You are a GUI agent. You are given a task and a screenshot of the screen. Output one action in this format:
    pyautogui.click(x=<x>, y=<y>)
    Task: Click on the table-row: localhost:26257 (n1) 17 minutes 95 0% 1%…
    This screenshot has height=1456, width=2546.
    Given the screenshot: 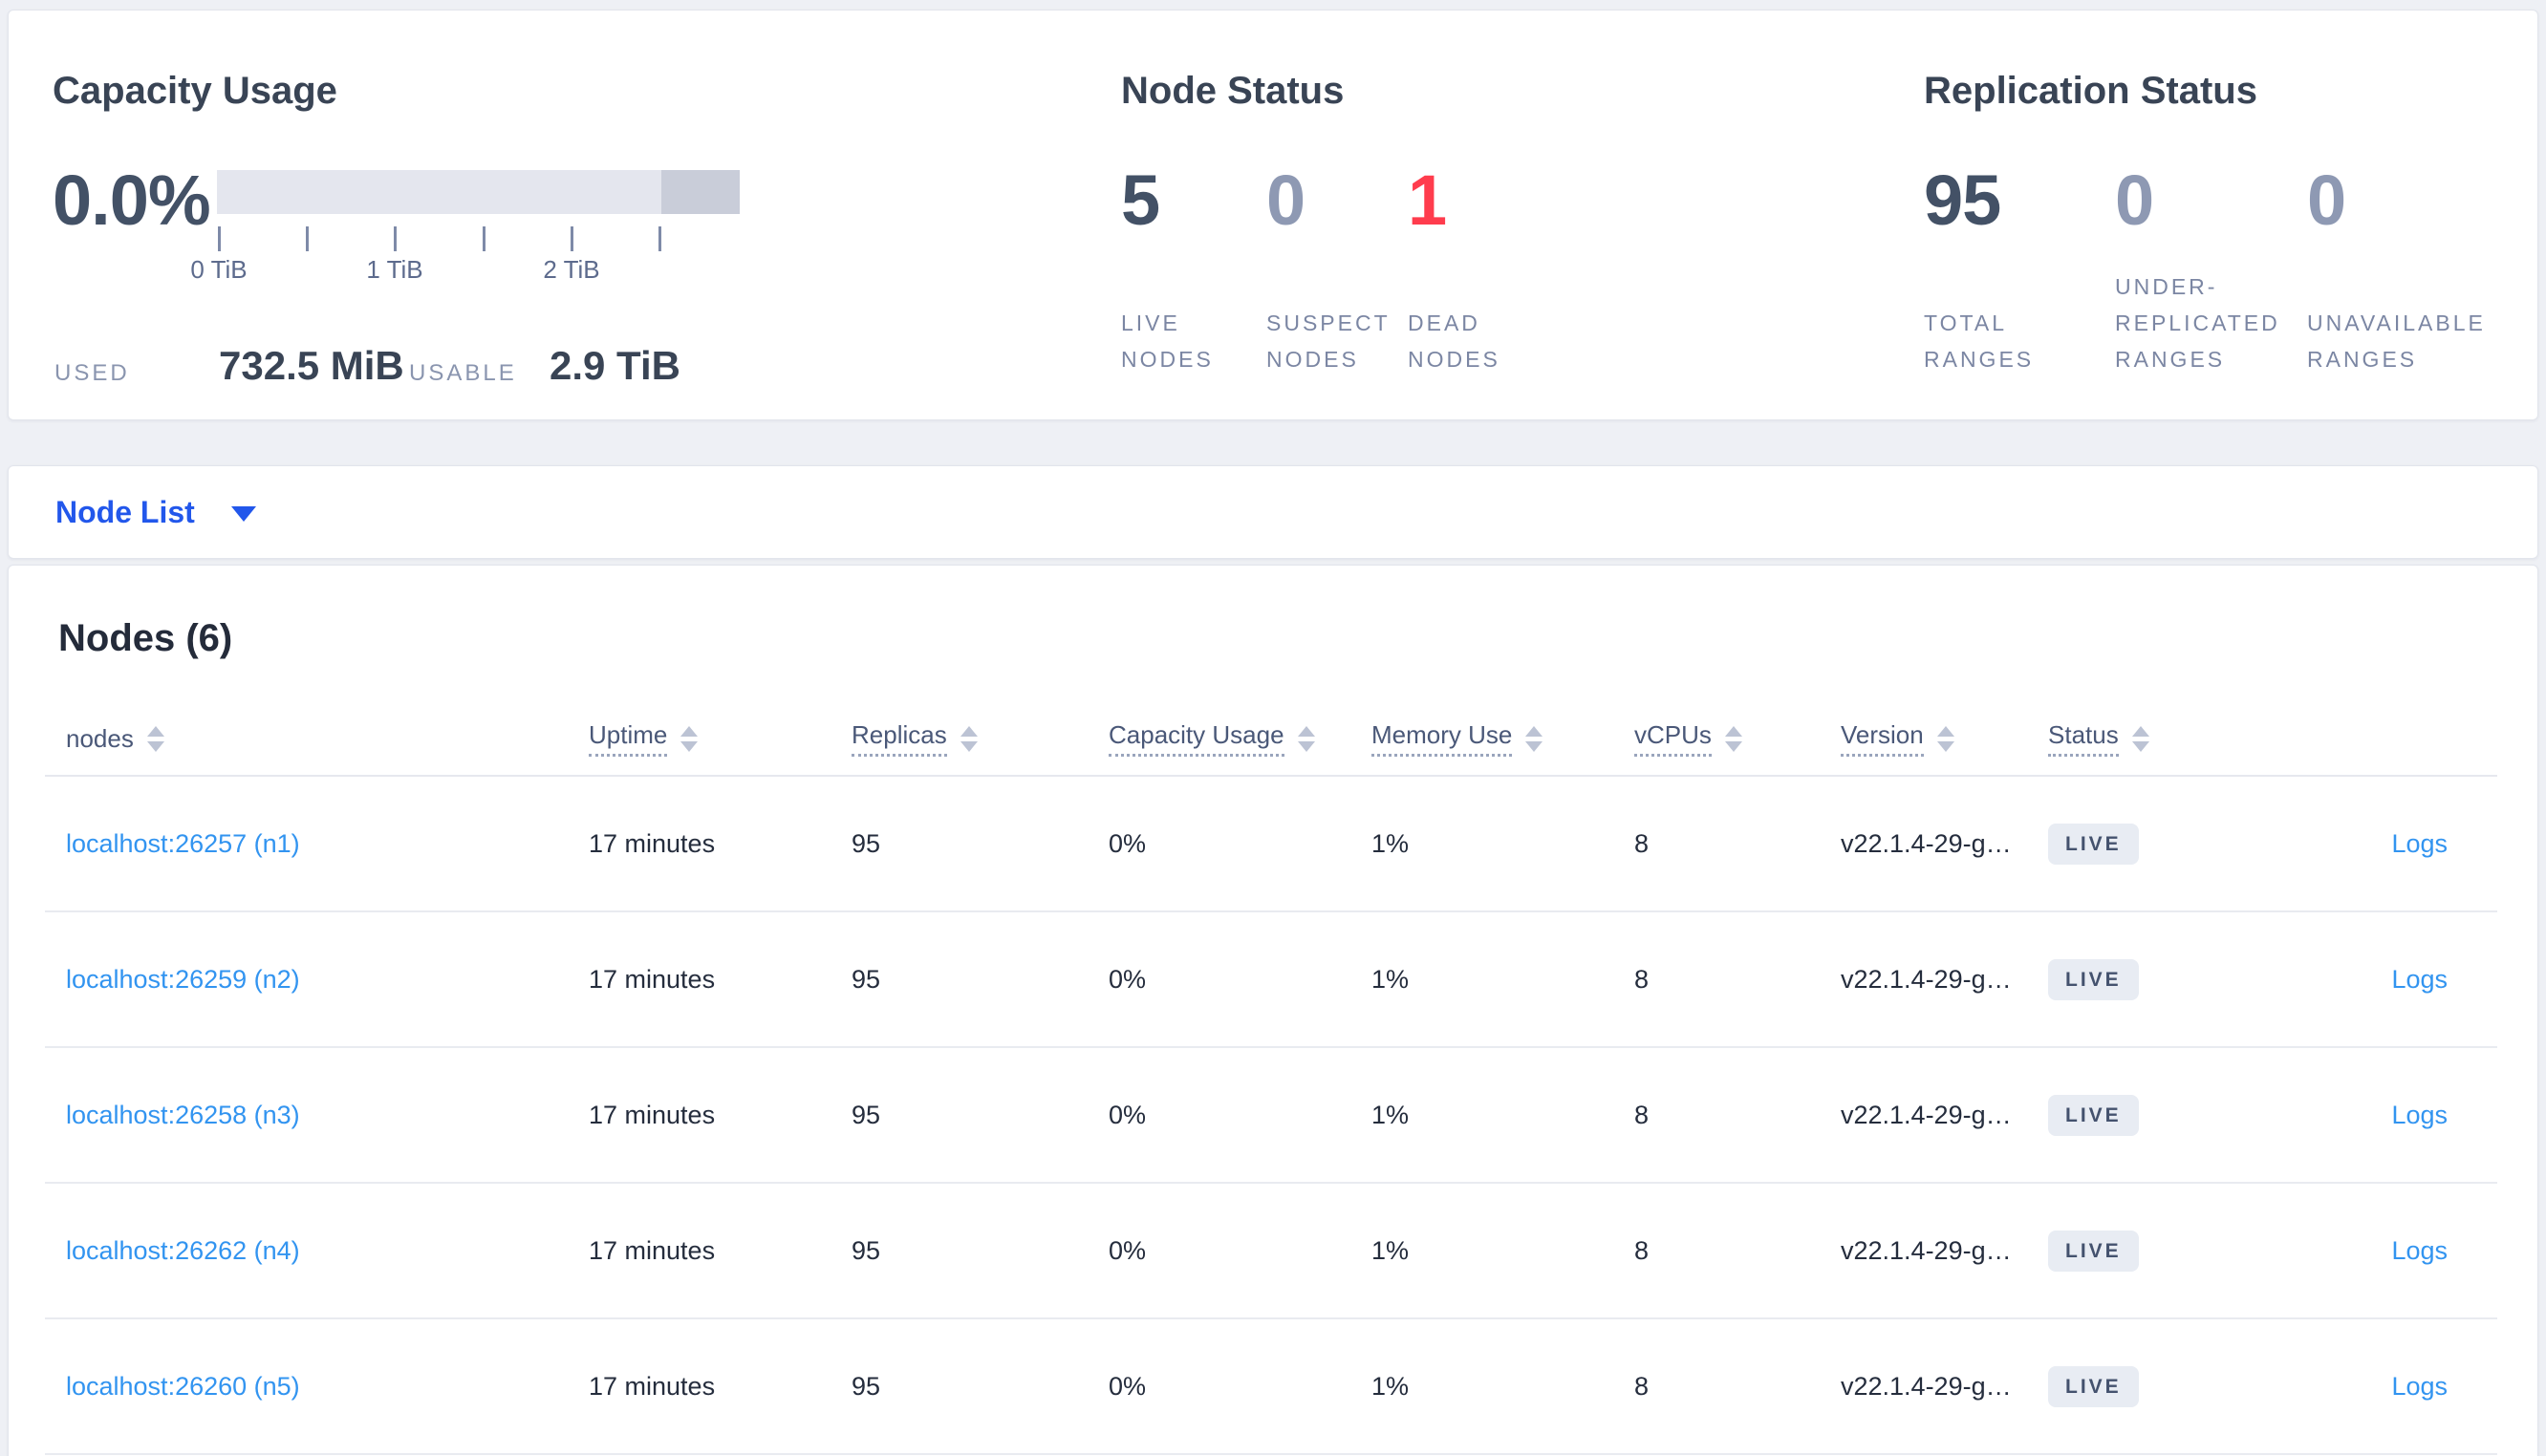 What is the action you would take?
    pyautogui.click(x=1271, y=845)
    